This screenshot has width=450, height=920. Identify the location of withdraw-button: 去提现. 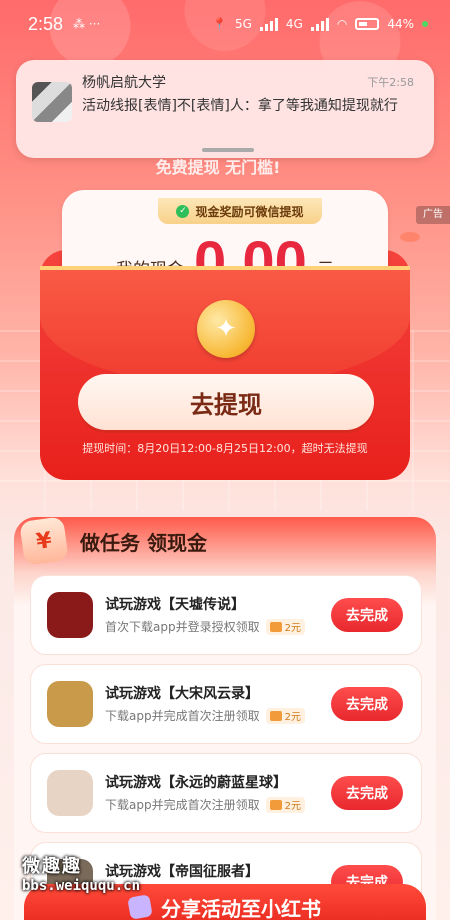
(226, 402).